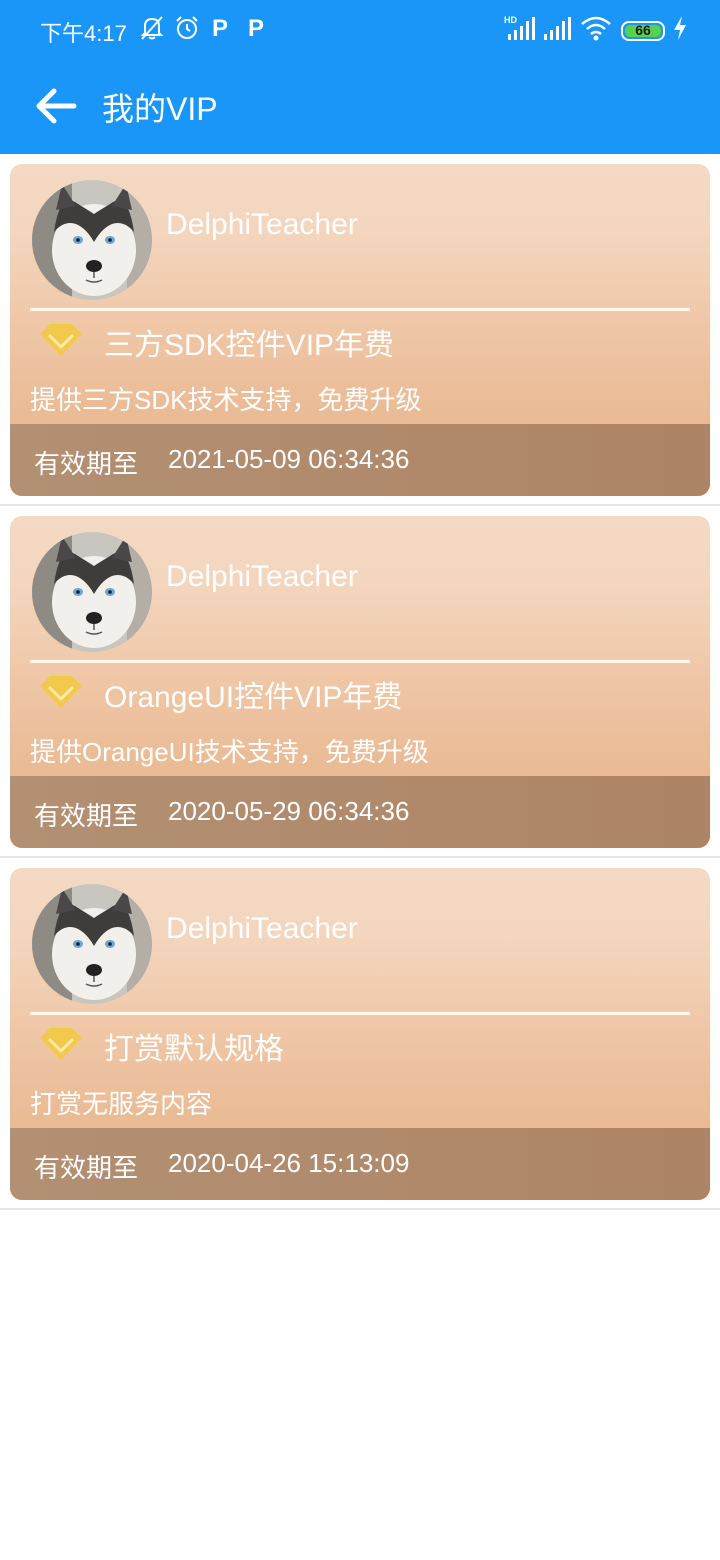 Image resolution: width=720 pixels, height=1560 pixels. What do you see at coordinates (249, 345) in the screenshot?
I see `product-name: 三方SDK控件VIP年费` at bounding box center [249, 345].